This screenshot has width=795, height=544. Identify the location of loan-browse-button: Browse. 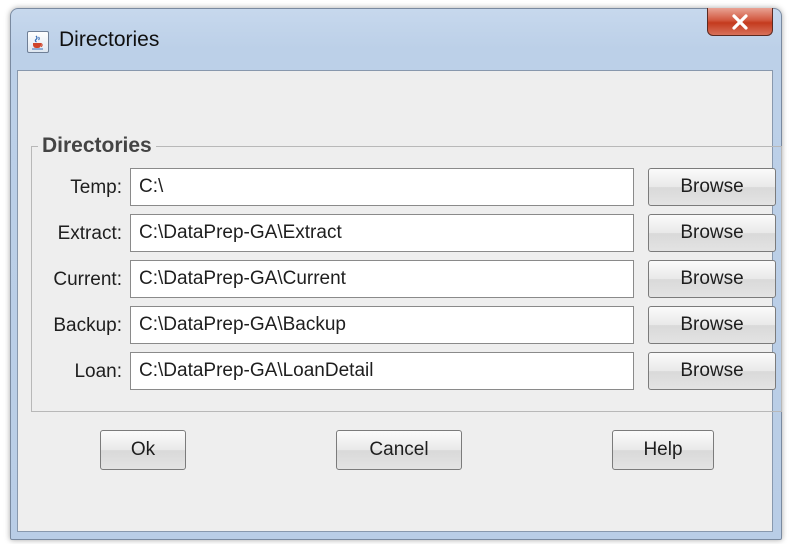
(712, 371).